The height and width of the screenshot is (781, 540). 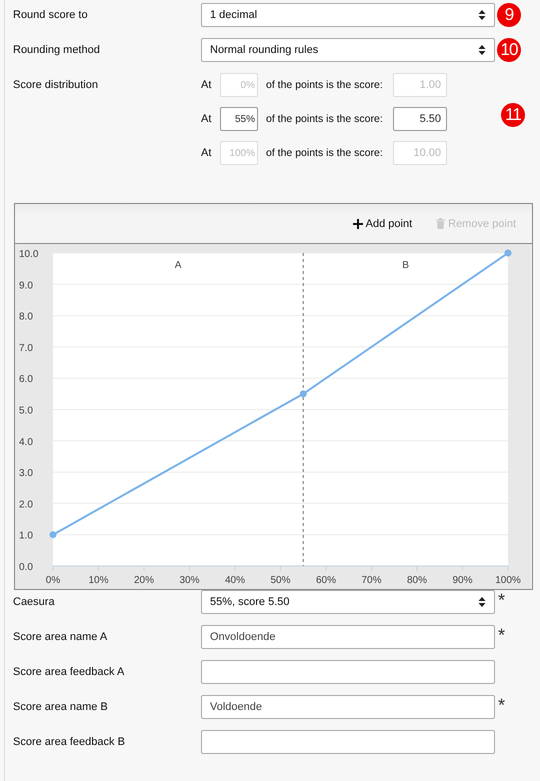 I want to click on axis-label: 10.0, so click(x=28, y=254).